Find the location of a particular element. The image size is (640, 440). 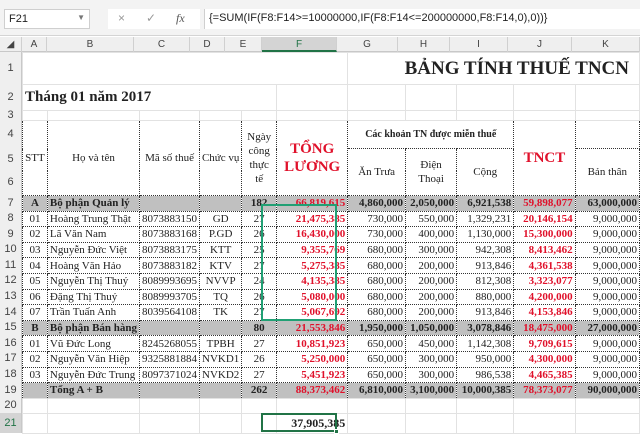

cell-b: Nguyễn Thị Thuý is located at coordinates (93, 281).